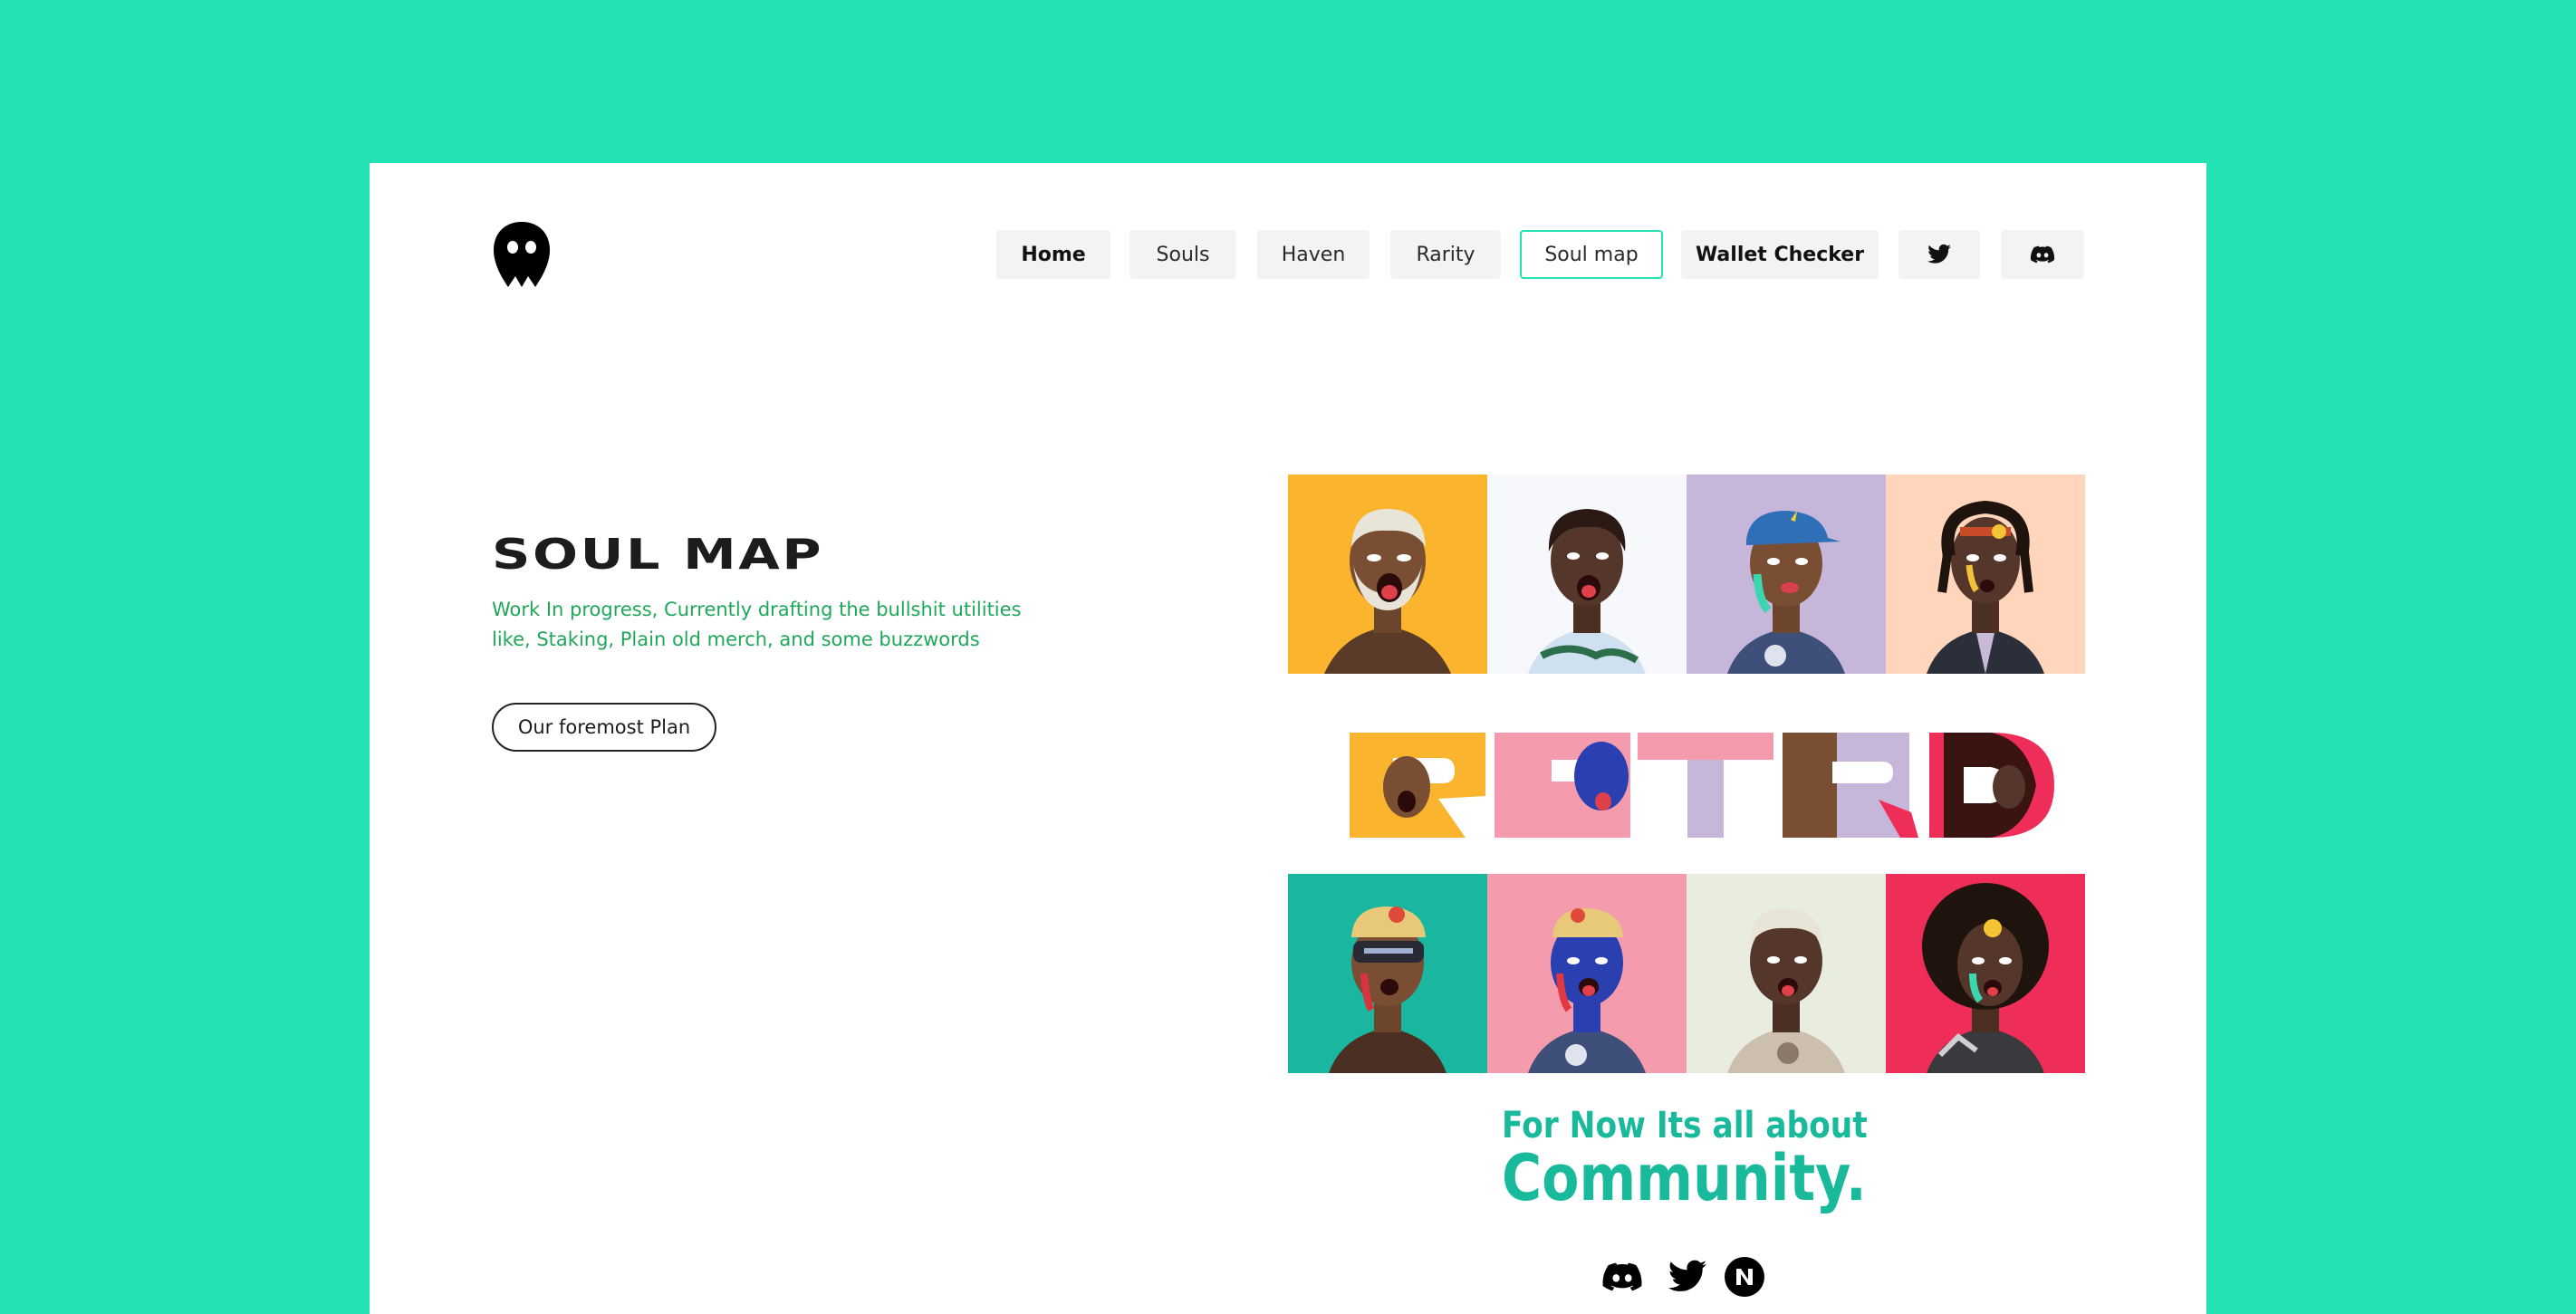 The image size is (2576, 1314). Describe the element at coordinates (604, 727) in the screenshot. I see `foremost-plan-button: Our foremost Plan` at that location.